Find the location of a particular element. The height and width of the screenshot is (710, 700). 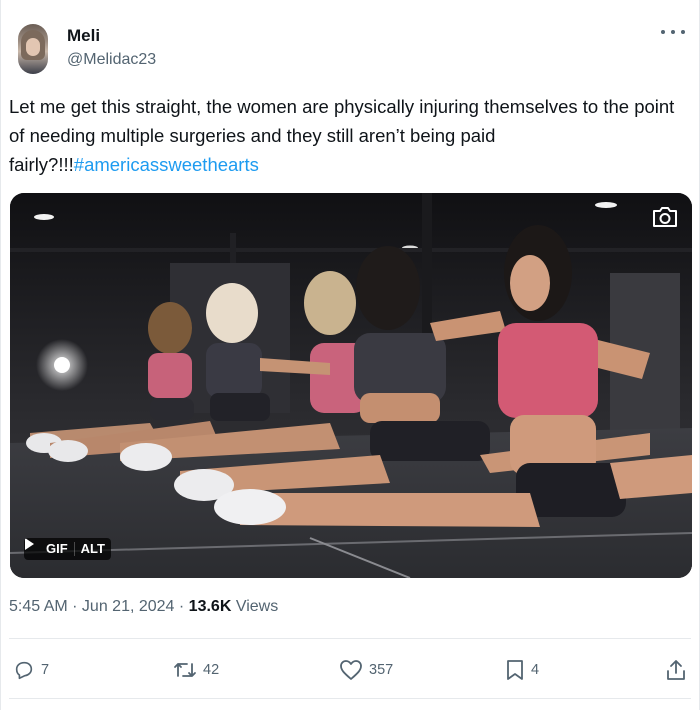

like-button: 357 is located at coordinates (366, 670).